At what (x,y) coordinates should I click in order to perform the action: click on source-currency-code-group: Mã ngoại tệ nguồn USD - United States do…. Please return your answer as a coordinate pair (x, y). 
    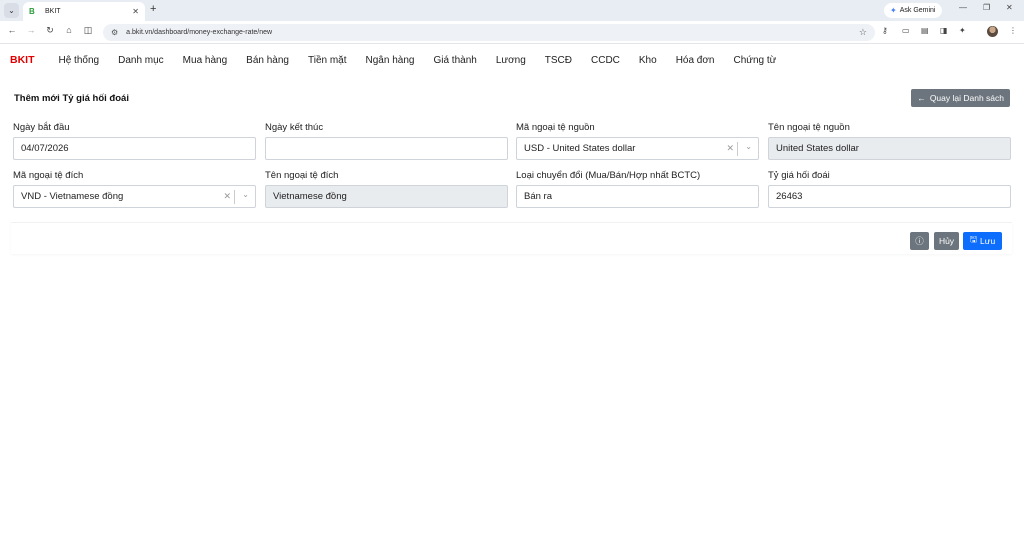
    Looking at the image, I should click on (637, 141).